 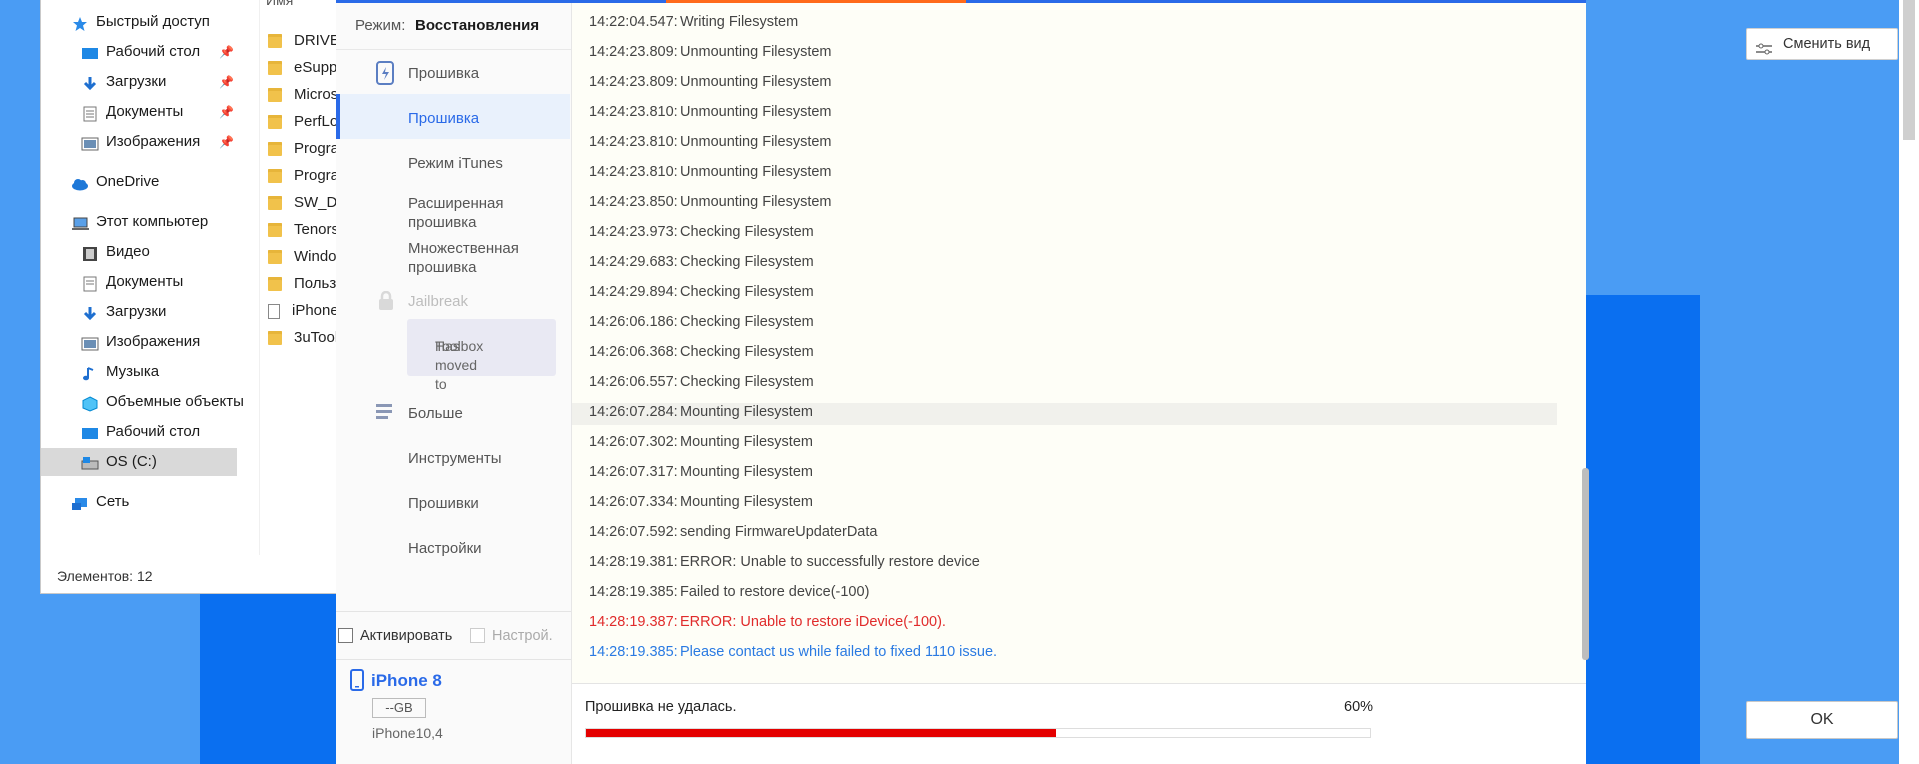 I want to click on nav-video: Видео, so click(x=115, y=252).